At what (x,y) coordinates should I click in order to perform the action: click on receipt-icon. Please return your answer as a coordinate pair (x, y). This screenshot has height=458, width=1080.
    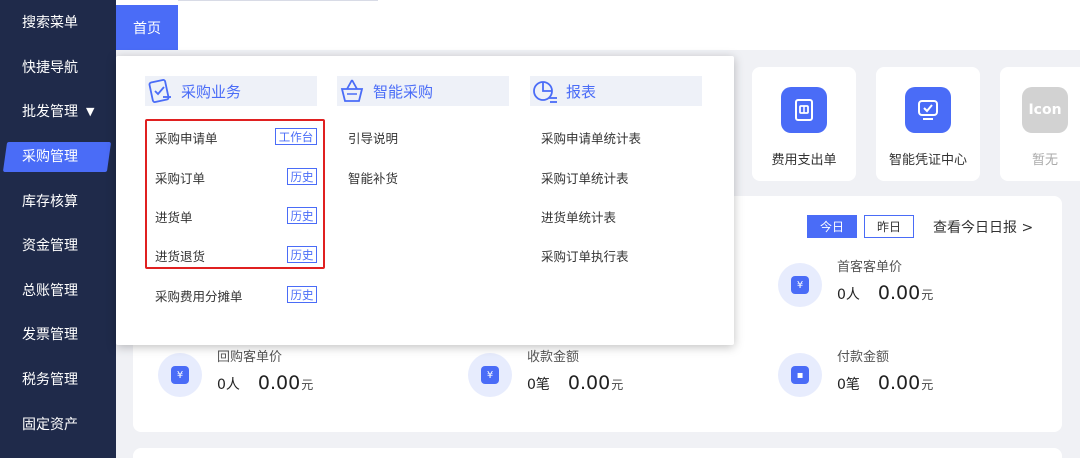
    Looking at the image, I should click on (804, 110).